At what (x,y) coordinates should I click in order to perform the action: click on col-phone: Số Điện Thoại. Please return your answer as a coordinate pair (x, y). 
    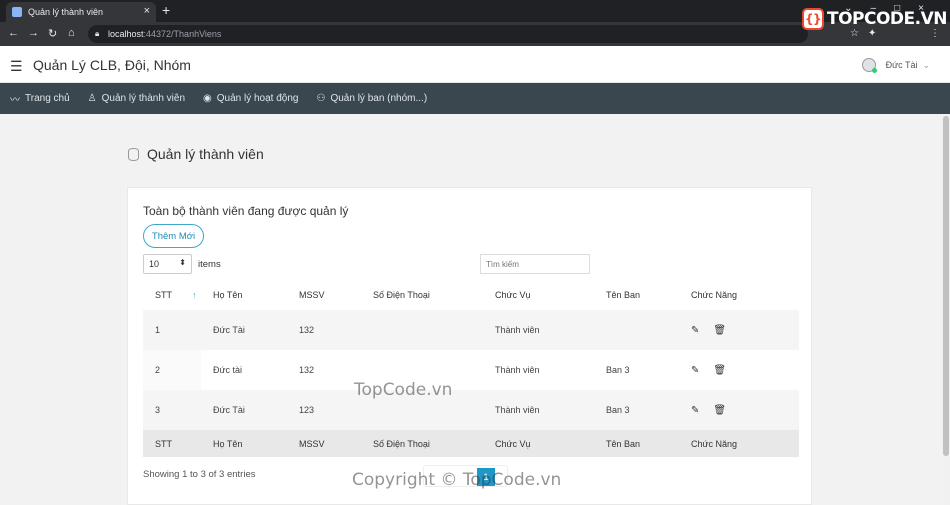
    Looking at the image, I should click on (422, 295).